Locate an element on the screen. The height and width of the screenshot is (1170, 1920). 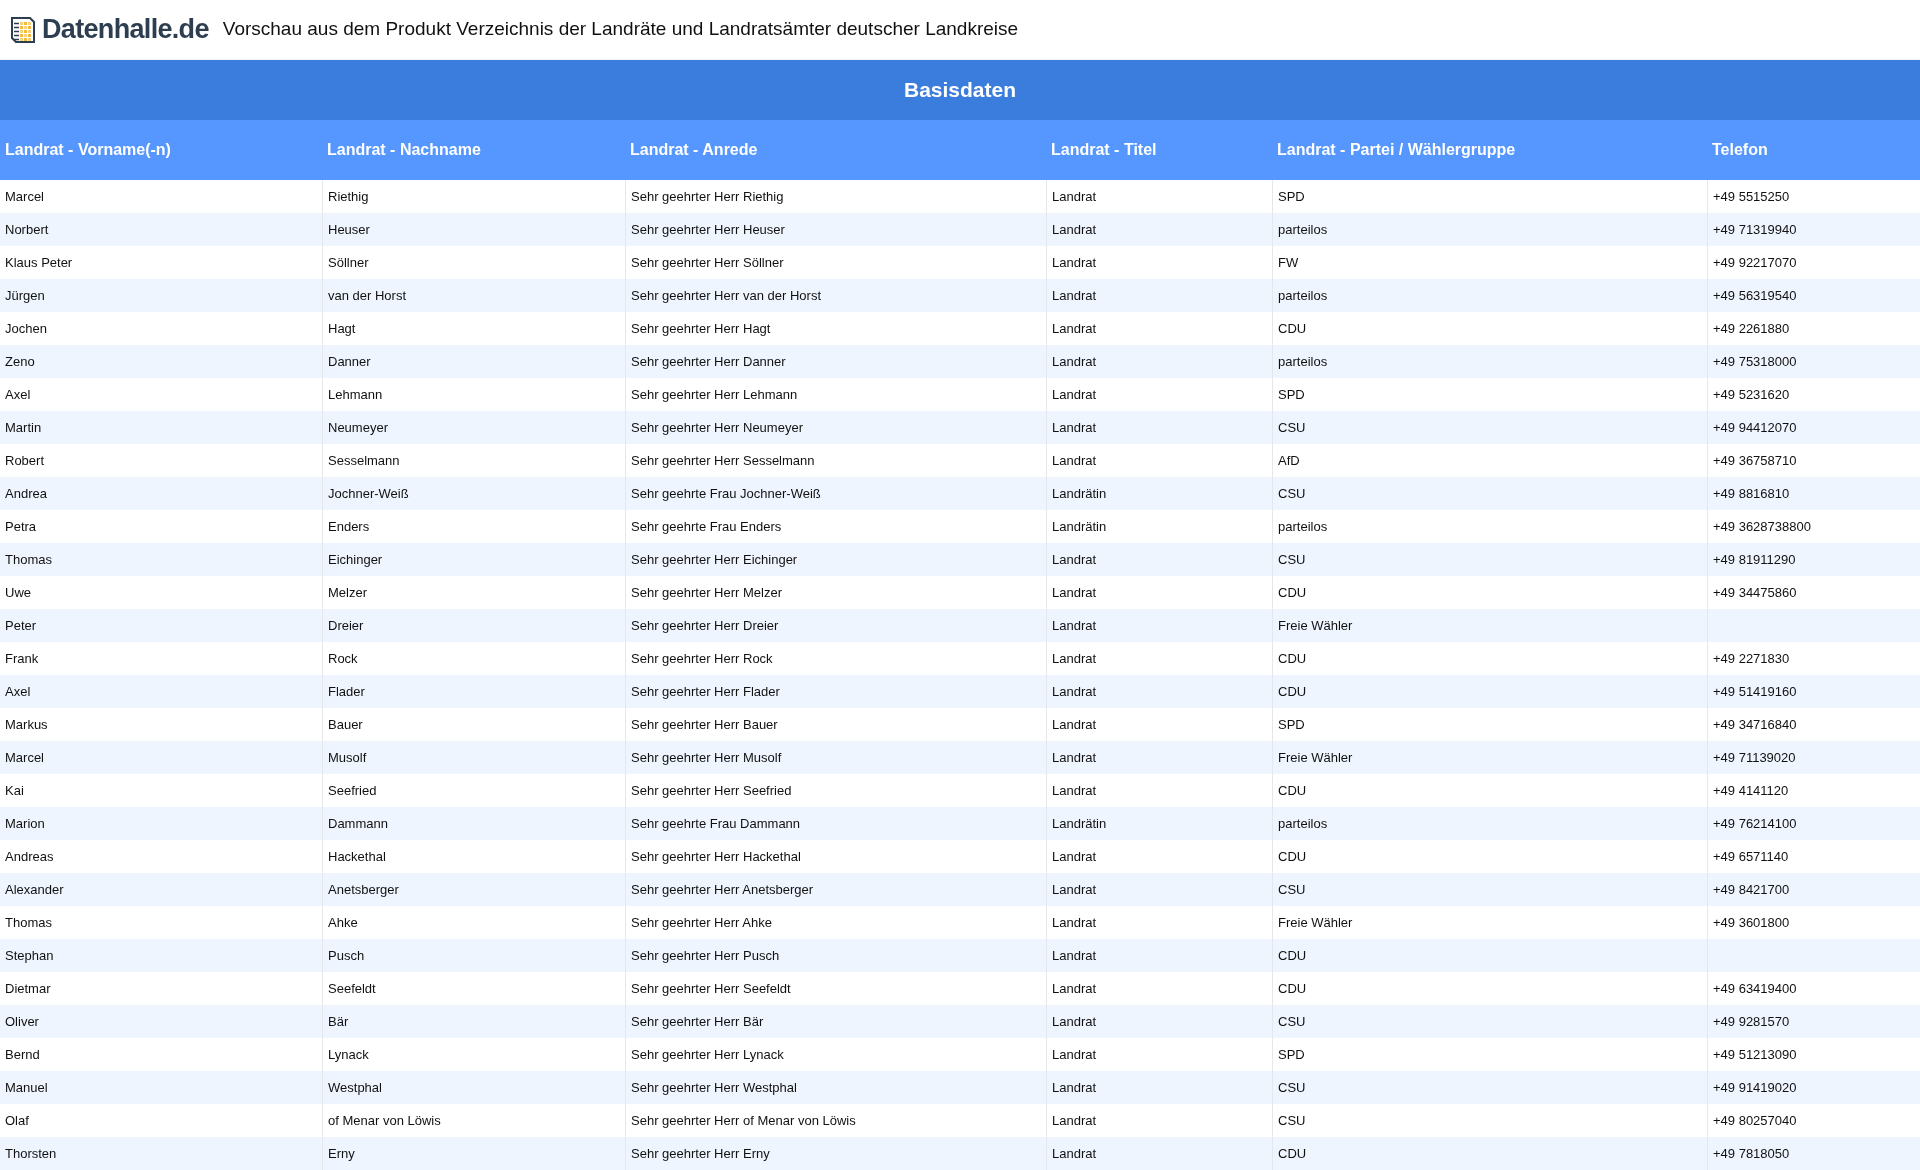
table-cell-text: Norbert is located at coordinates (27, 229).